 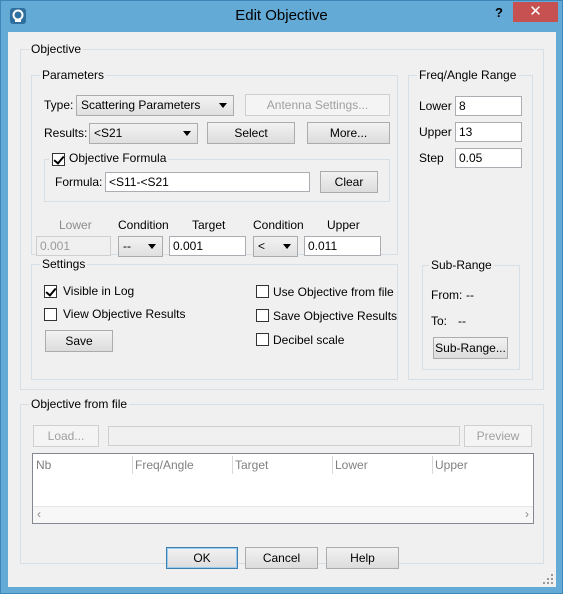 What do you see at coordinates (342, 246) in the screenshot?
I see `upper-input: 0.011` at bounding box center [342, 246].